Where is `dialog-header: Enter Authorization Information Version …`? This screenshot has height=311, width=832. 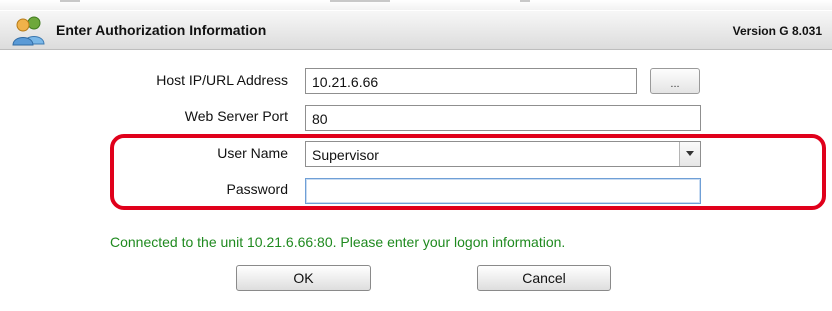
dialog-header: Enter Authorization Information Version … is located at coordinates (416, 30).